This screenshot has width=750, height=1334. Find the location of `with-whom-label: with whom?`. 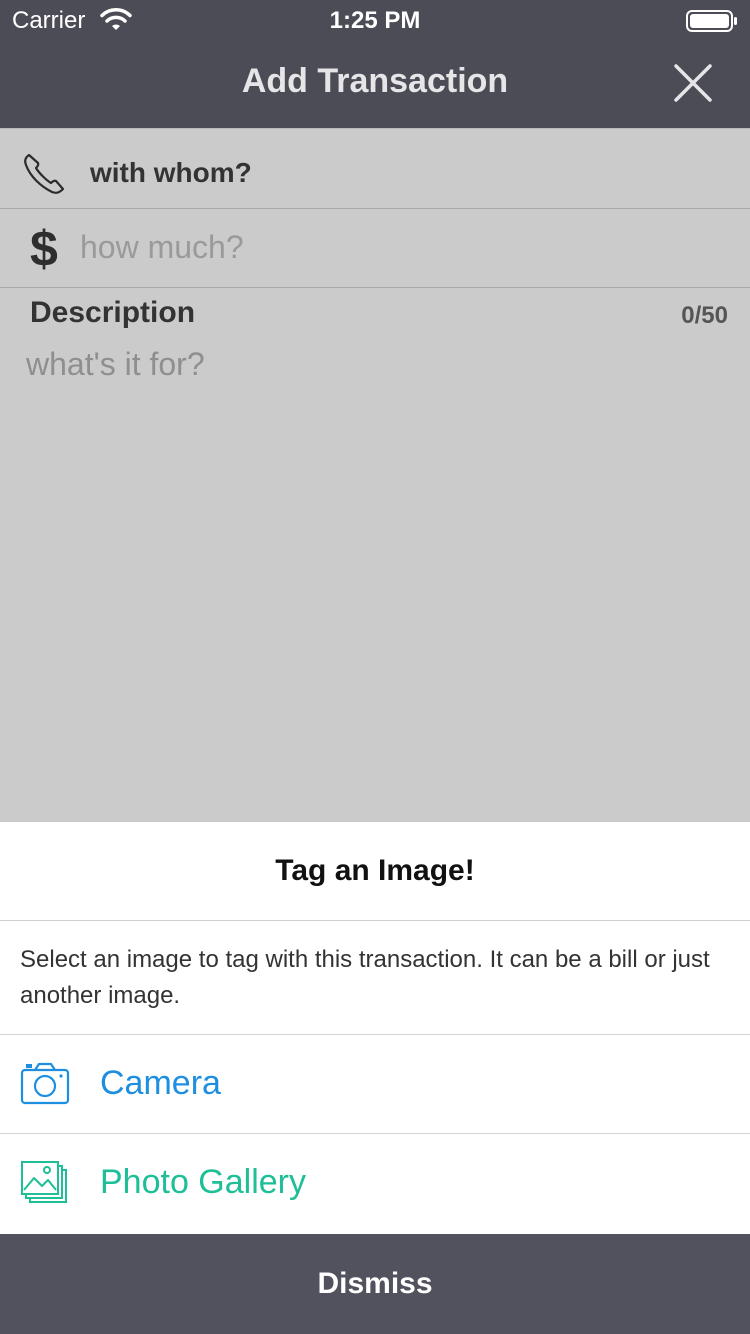

with-whom-label: with whom? is located at coordinates (171, 172).